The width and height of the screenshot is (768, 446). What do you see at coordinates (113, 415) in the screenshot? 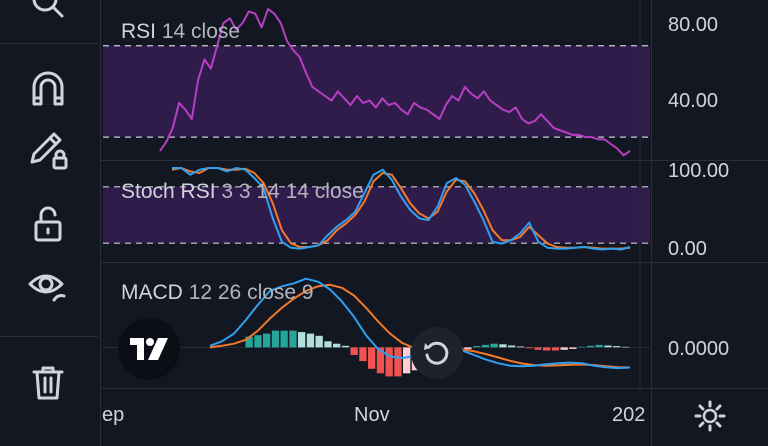
I see `time-label-left: ep` at bounding box center [113, 415].